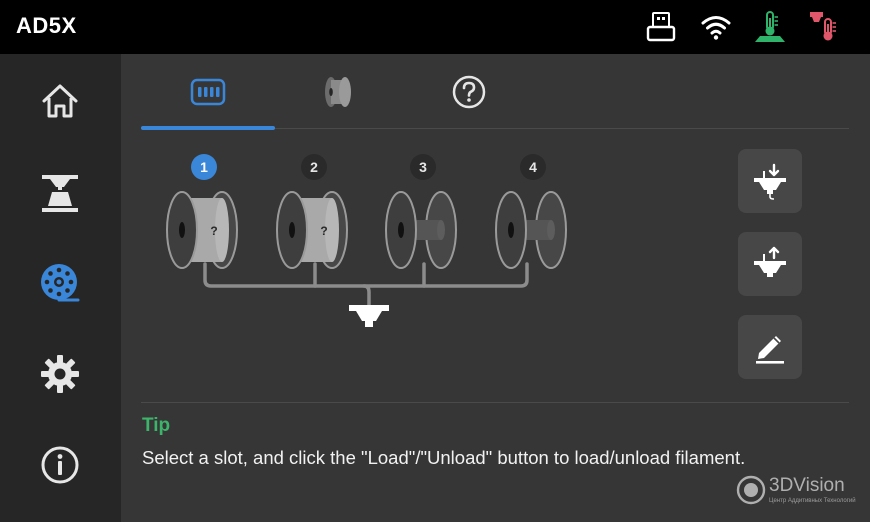 The width and height of the screenshot is (870, 522). I want to click on print-icon, so click(60, 193).